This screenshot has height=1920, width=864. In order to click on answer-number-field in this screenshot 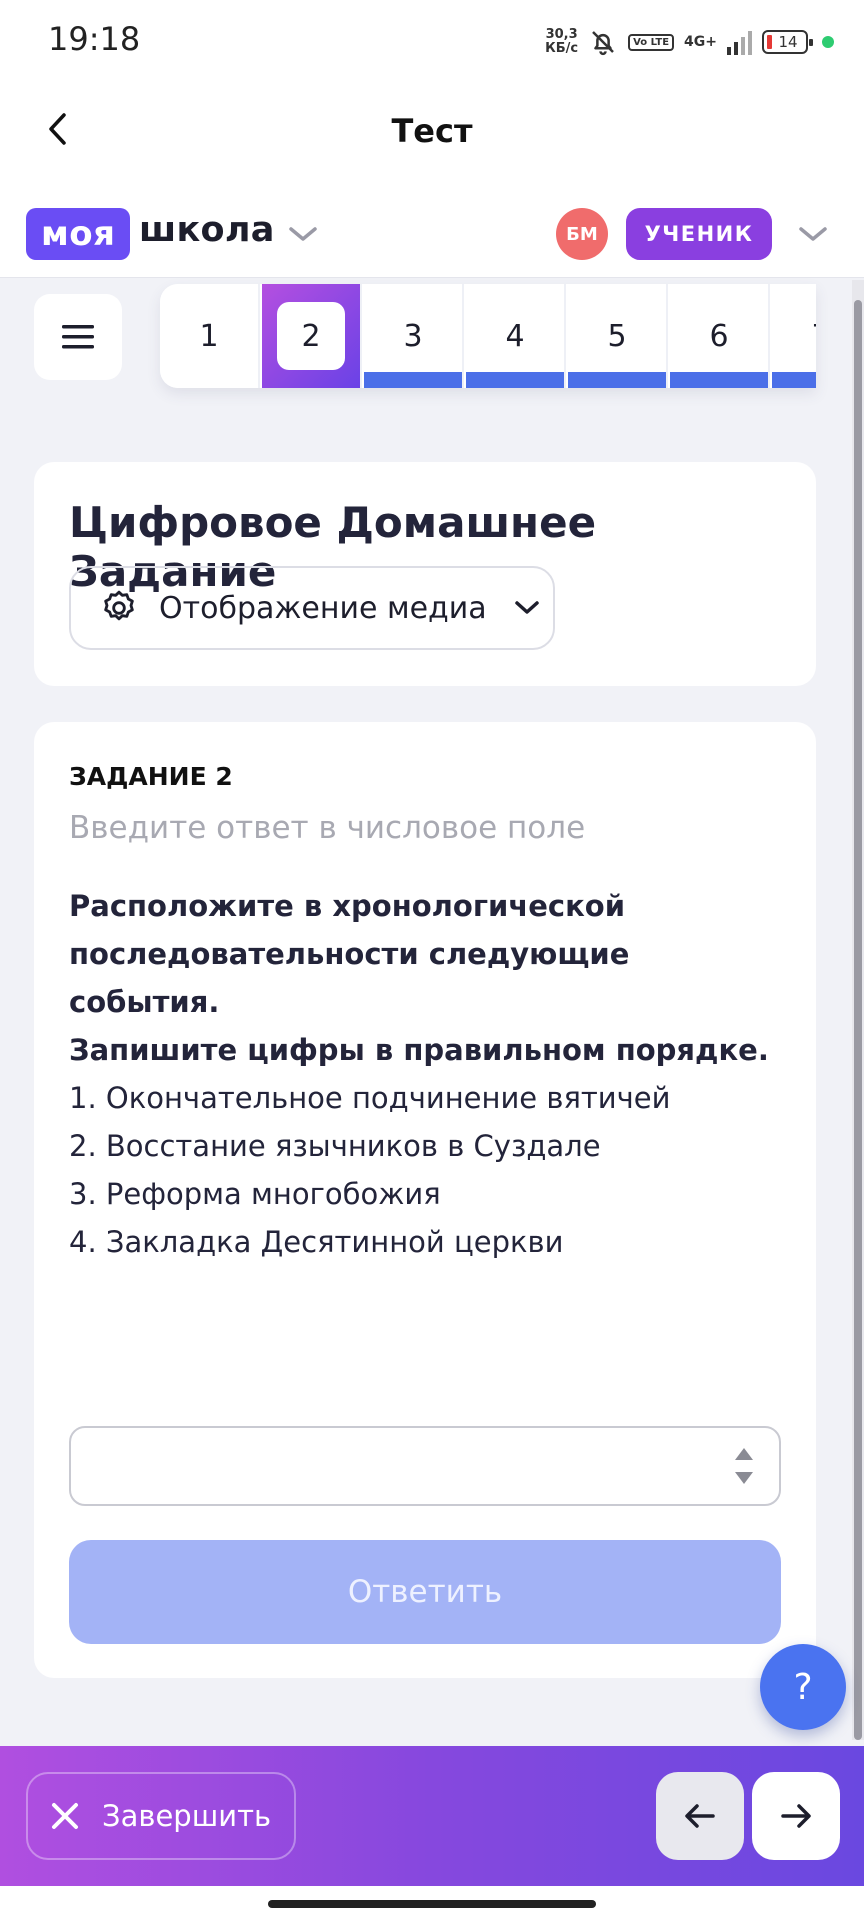, I will do `click(425, 1466)`.